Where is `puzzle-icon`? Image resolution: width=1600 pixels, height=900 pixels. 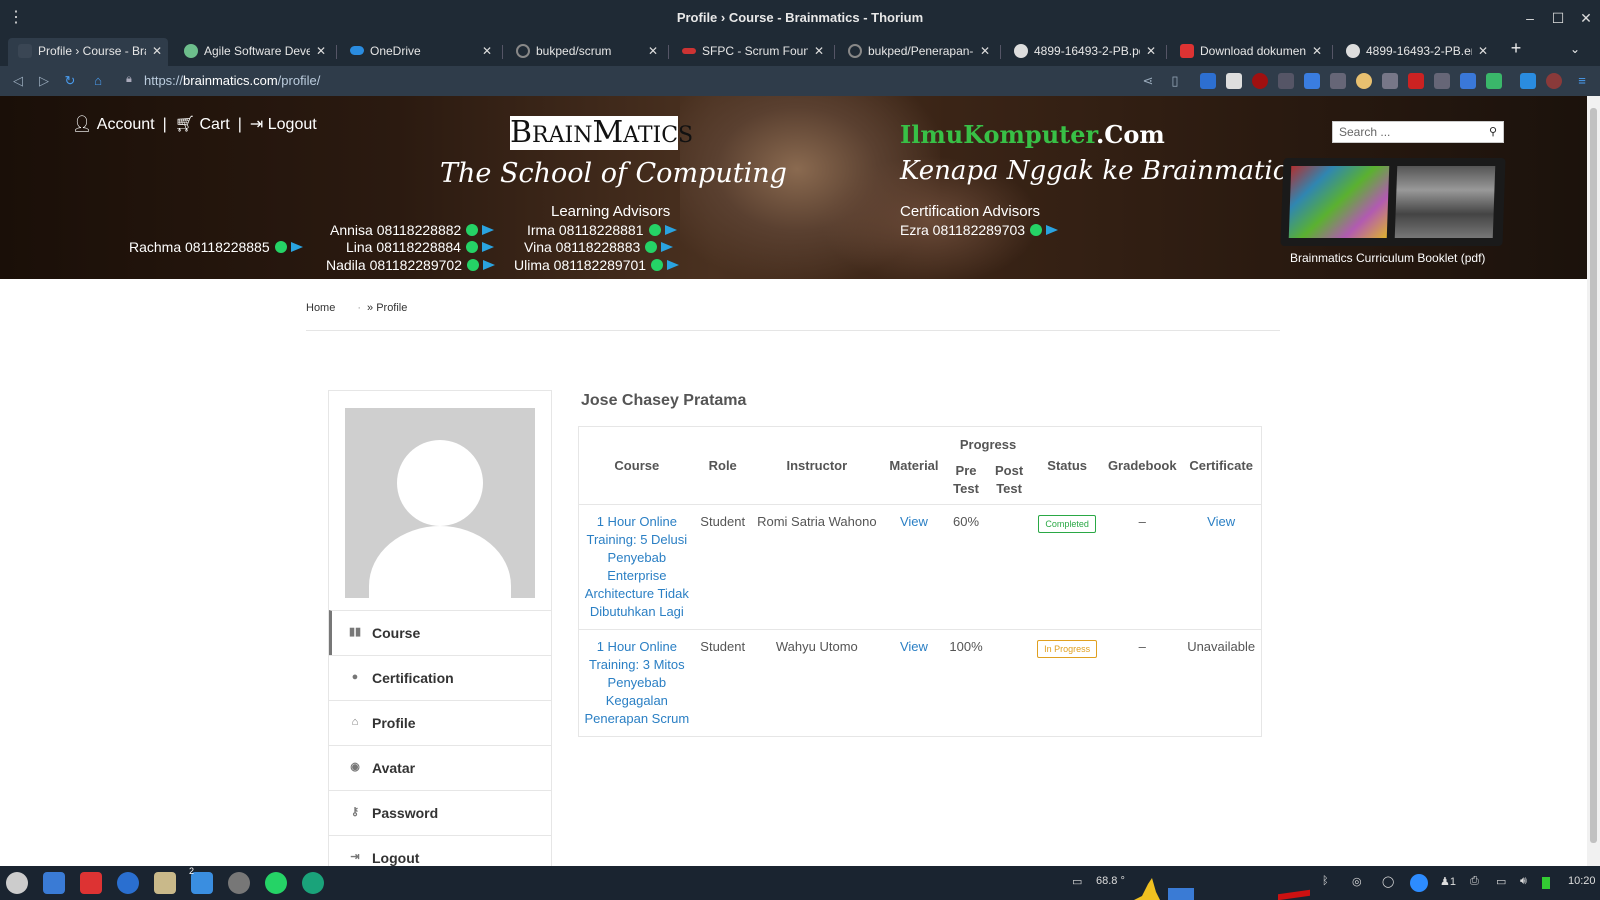 puzzle-icon is located at coordinates (1468, 81).